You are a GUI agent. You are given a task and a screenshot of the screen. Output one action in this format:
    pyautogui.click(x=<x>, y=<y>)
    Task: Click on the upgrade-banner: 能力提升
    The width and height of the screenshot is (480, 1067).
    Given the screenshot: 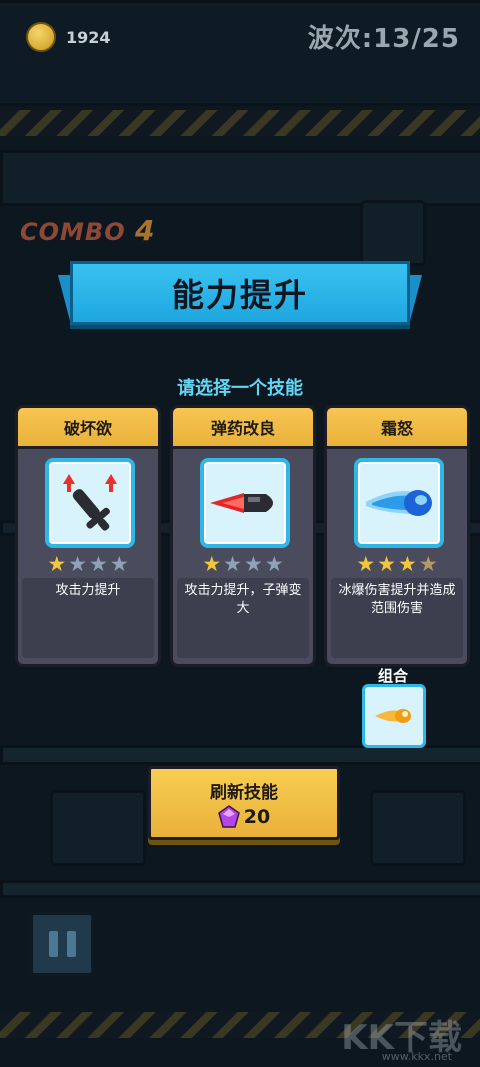 What is the action you would take?
    pyautogui.click(x=240, y=293)
    